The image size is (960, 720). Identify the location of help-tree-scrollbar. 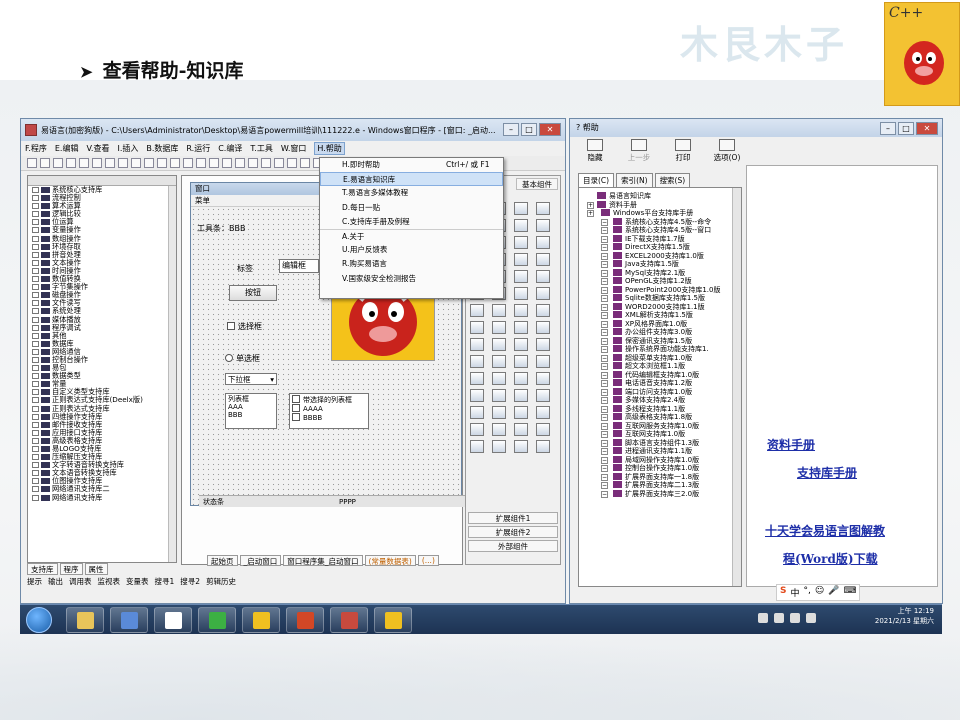
(736, 387).